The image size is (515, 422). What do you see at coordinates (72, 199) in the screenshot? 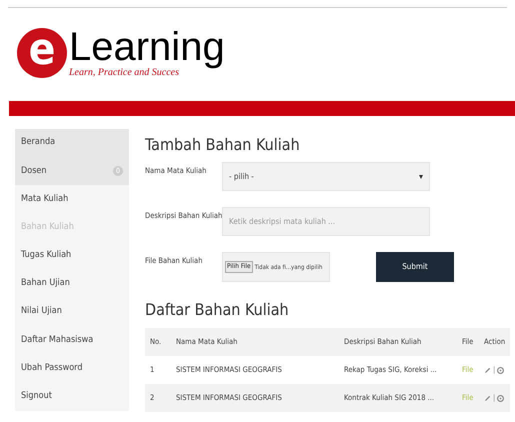
I see `sidebar-item: Mata Kuliah` at bounding box center [72, 199].